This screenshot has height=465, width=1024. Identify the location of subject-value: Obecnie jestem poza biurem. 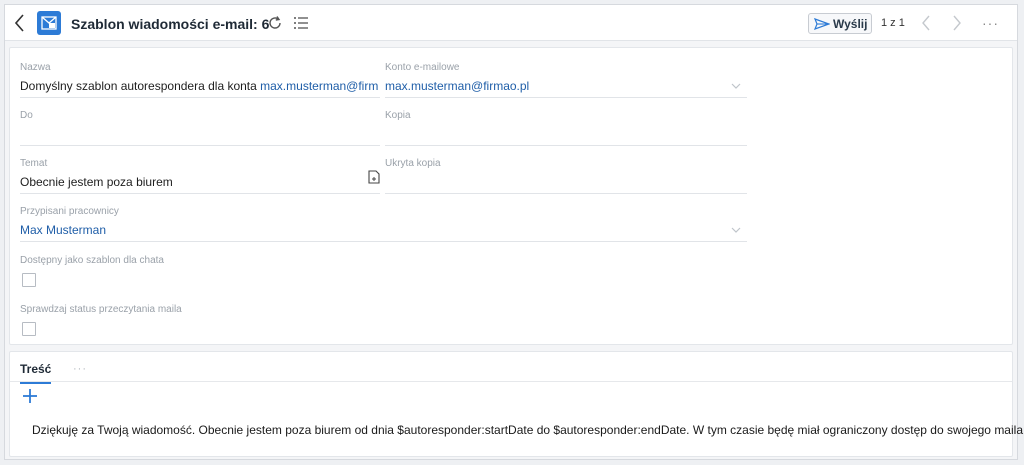
(96, 182).